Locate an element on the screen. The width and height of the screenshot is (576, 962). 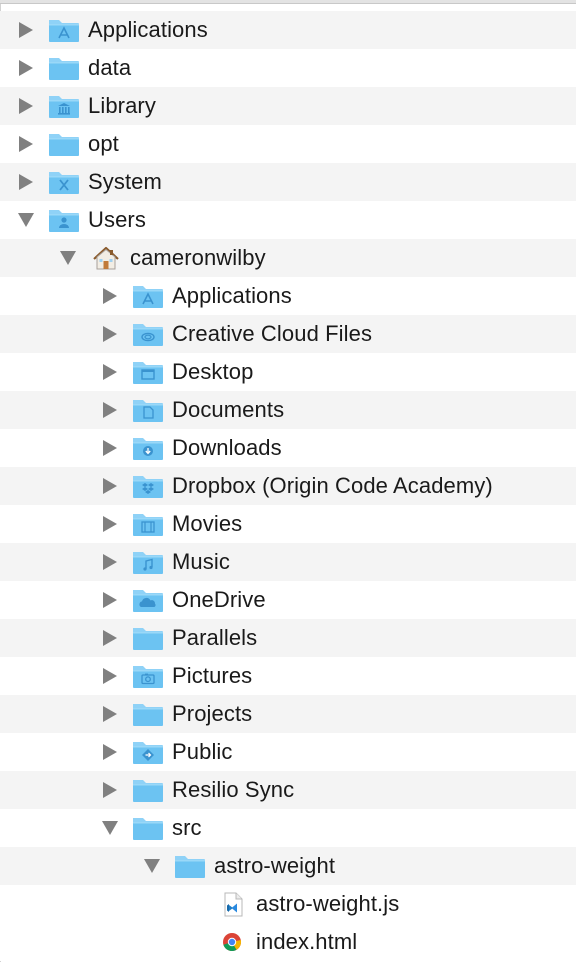
folder-row: src is located at coordinates (288, 828).